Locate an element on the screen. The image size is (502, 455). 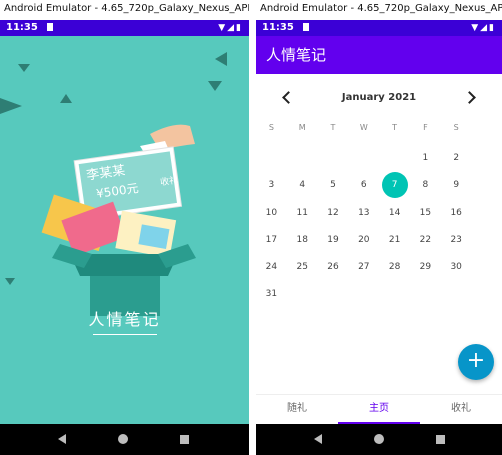
calendar-day: 2 is located at coordinates (456, 158).